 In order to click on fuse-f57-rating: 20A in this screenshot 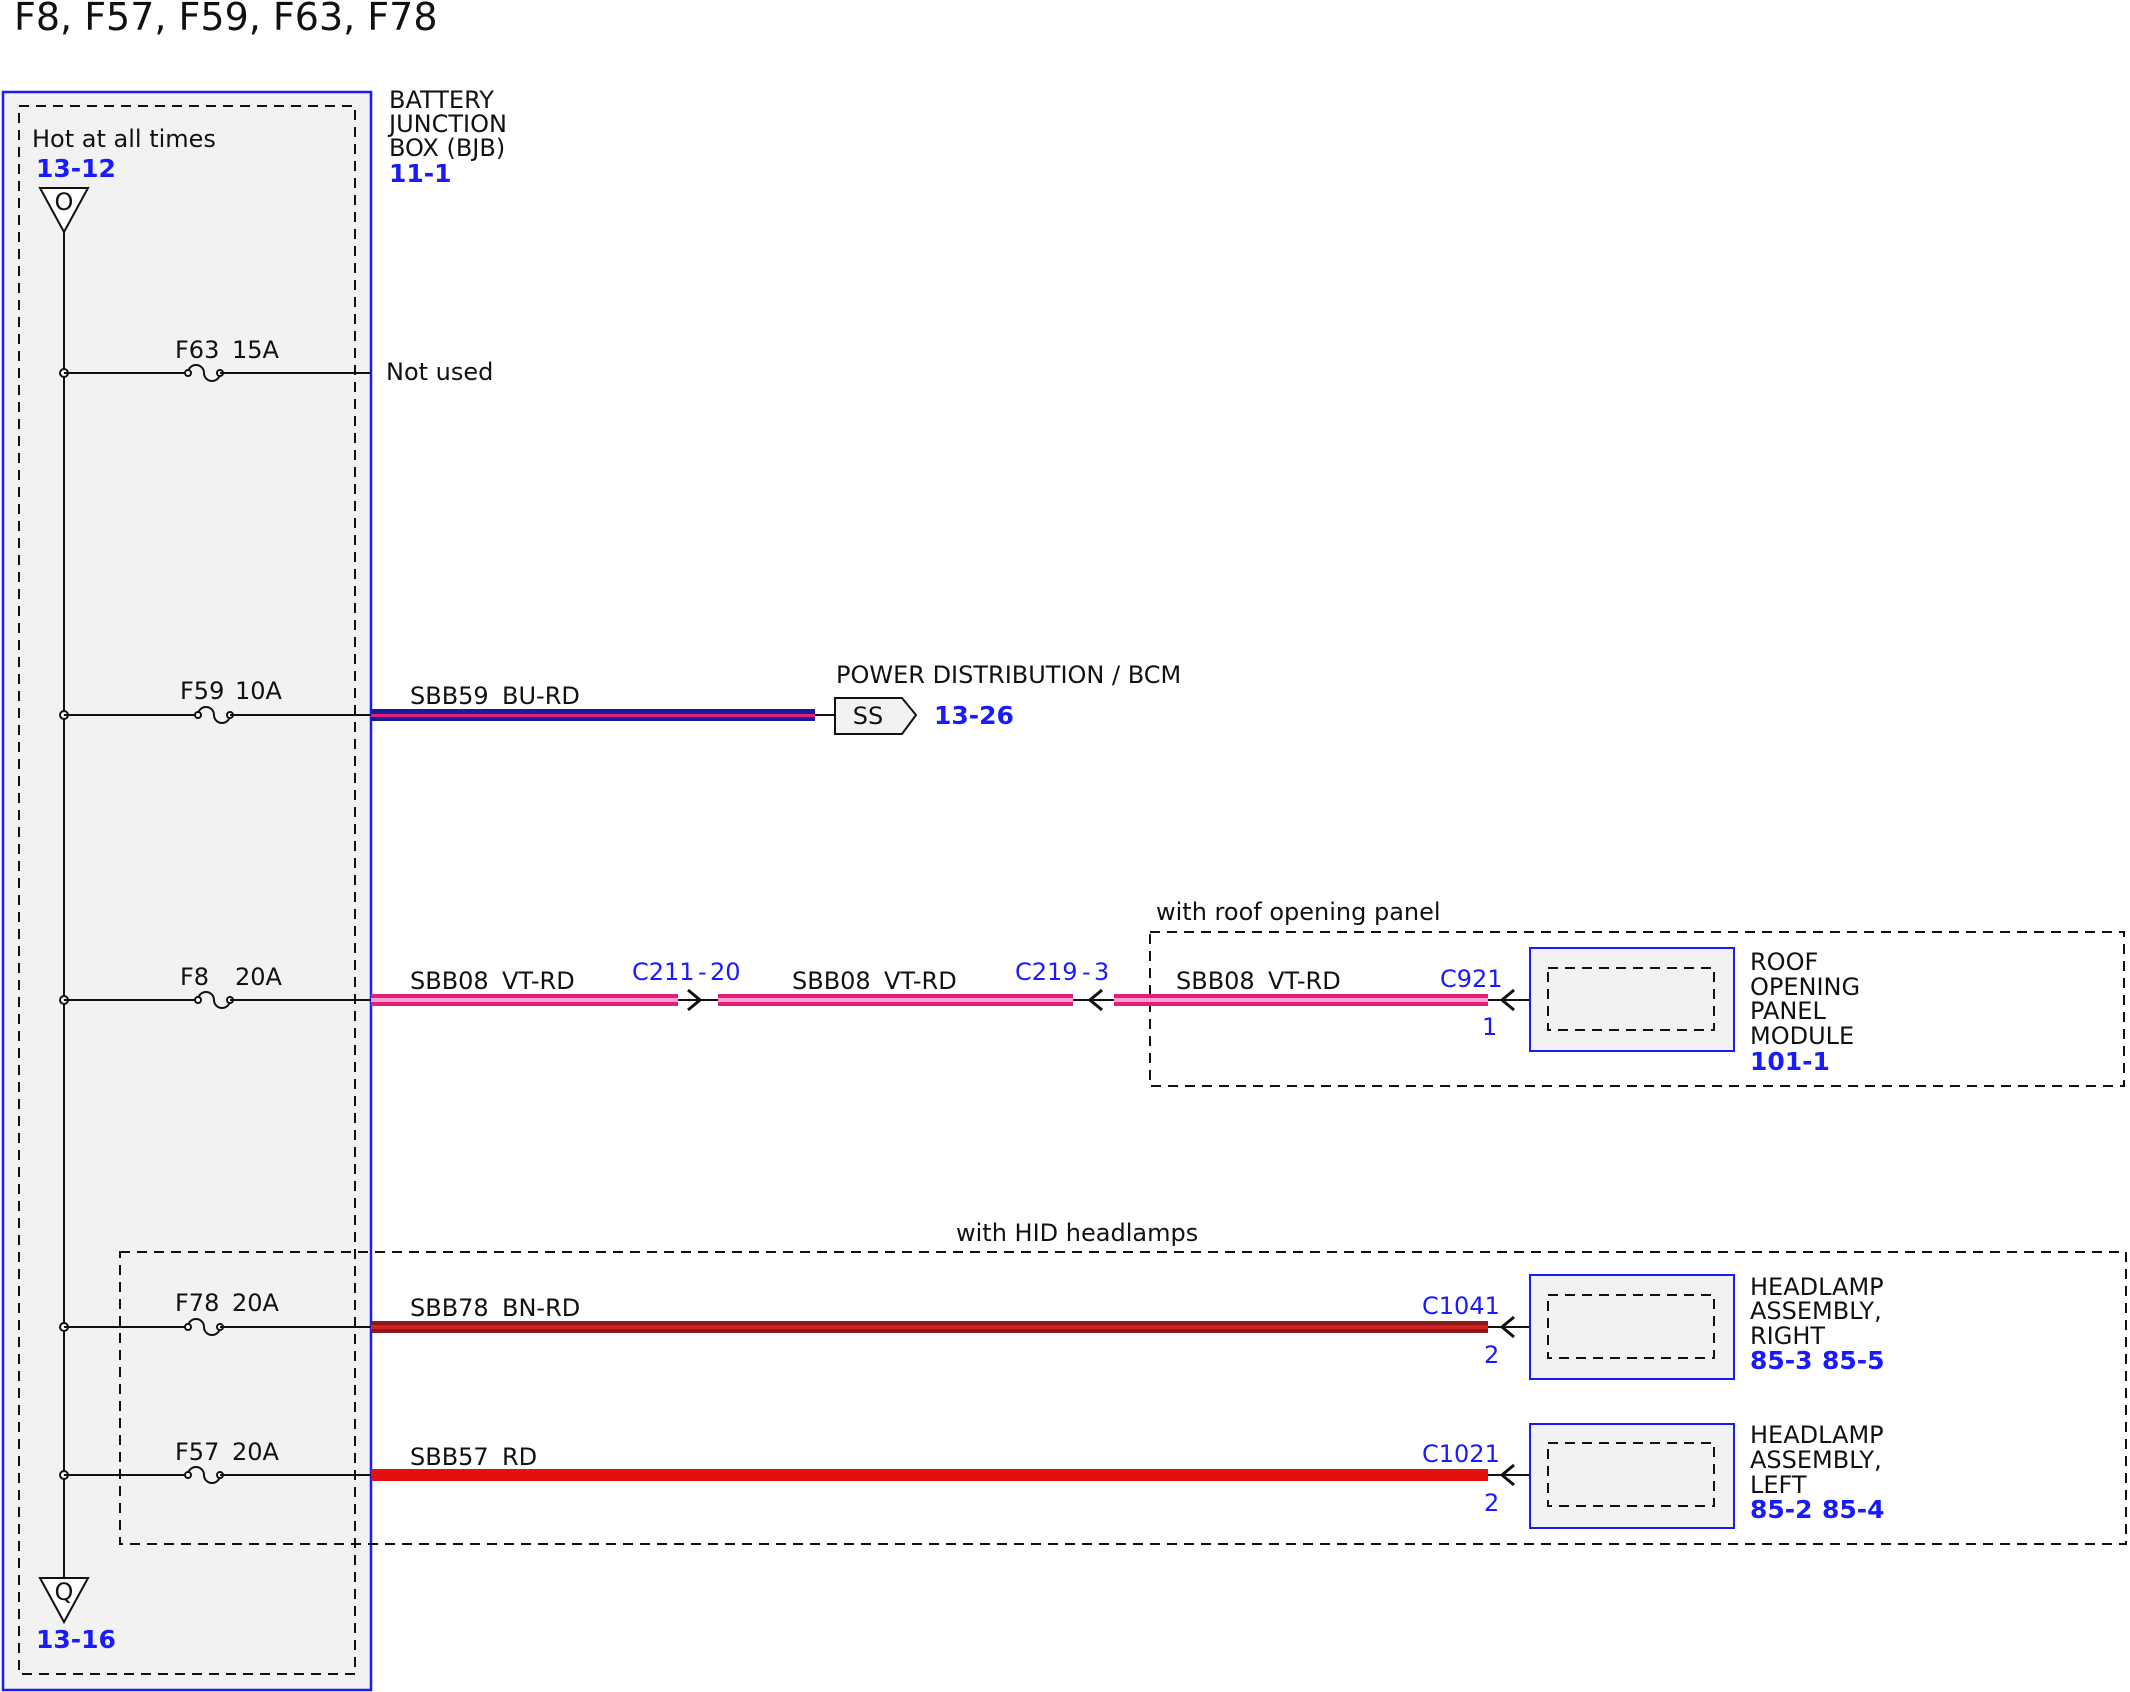, I will do `click(256, 1452)`.